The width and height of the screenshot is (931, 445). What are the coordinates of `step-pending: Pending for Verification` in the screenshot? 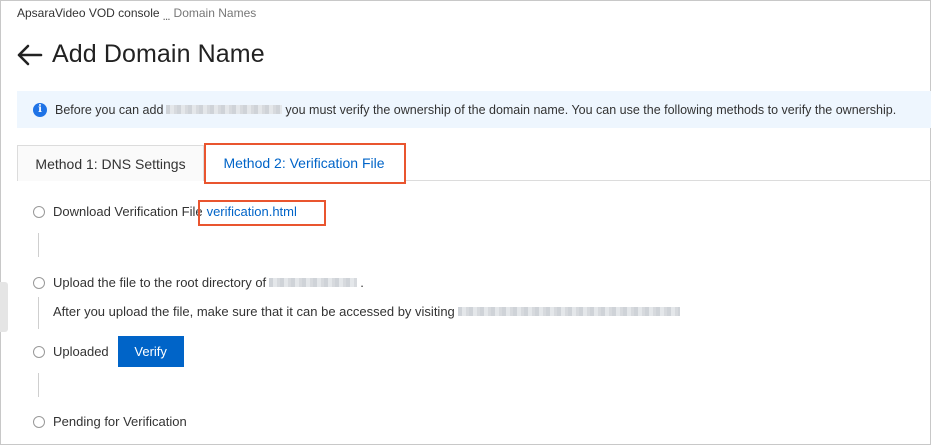 It's located at (110, 421).